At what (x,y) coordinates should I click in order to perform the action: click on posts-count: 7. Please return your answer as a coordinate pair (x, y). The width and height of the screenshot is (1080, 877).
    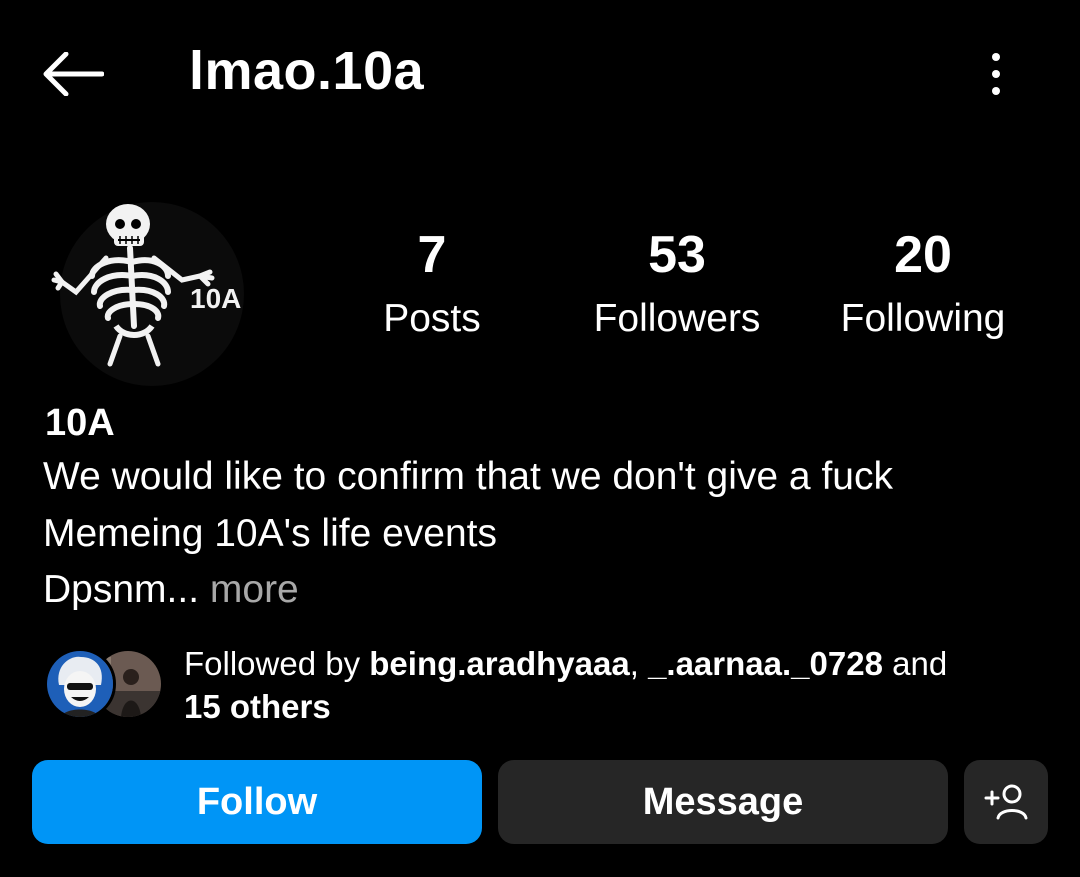
    Looking at the image, I should click on (432, 255).